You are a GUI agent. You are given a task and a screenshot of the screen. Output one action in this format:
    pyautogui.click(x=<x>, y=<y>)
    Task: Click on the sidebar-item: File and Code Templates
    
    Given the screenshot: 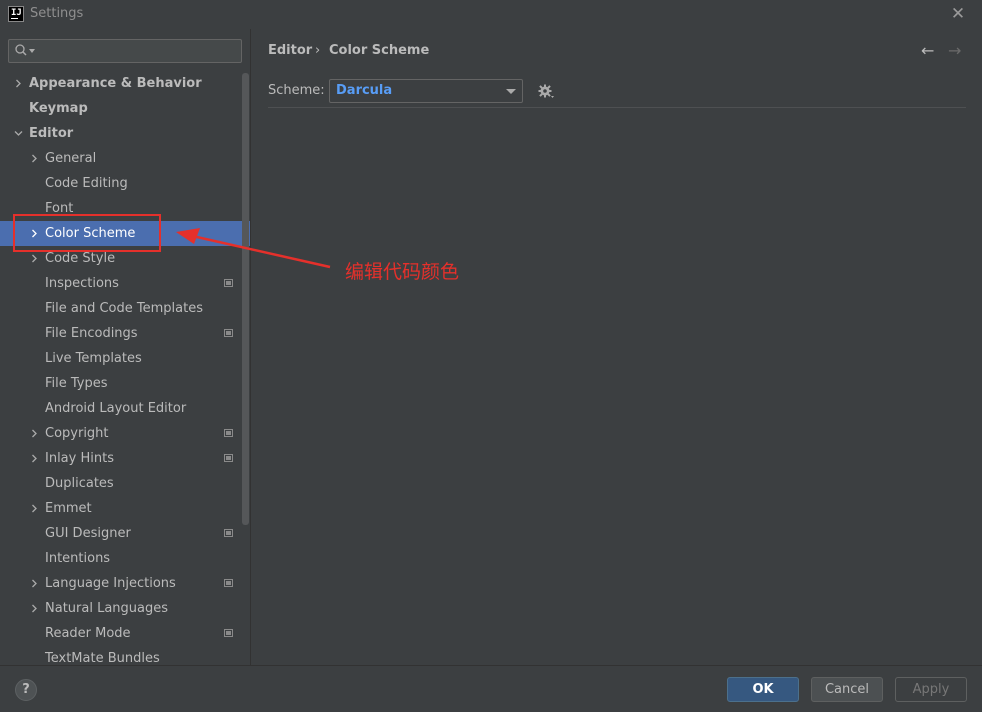 What is the action you would take?
    pyautogui.click(x=120, y=308)
    